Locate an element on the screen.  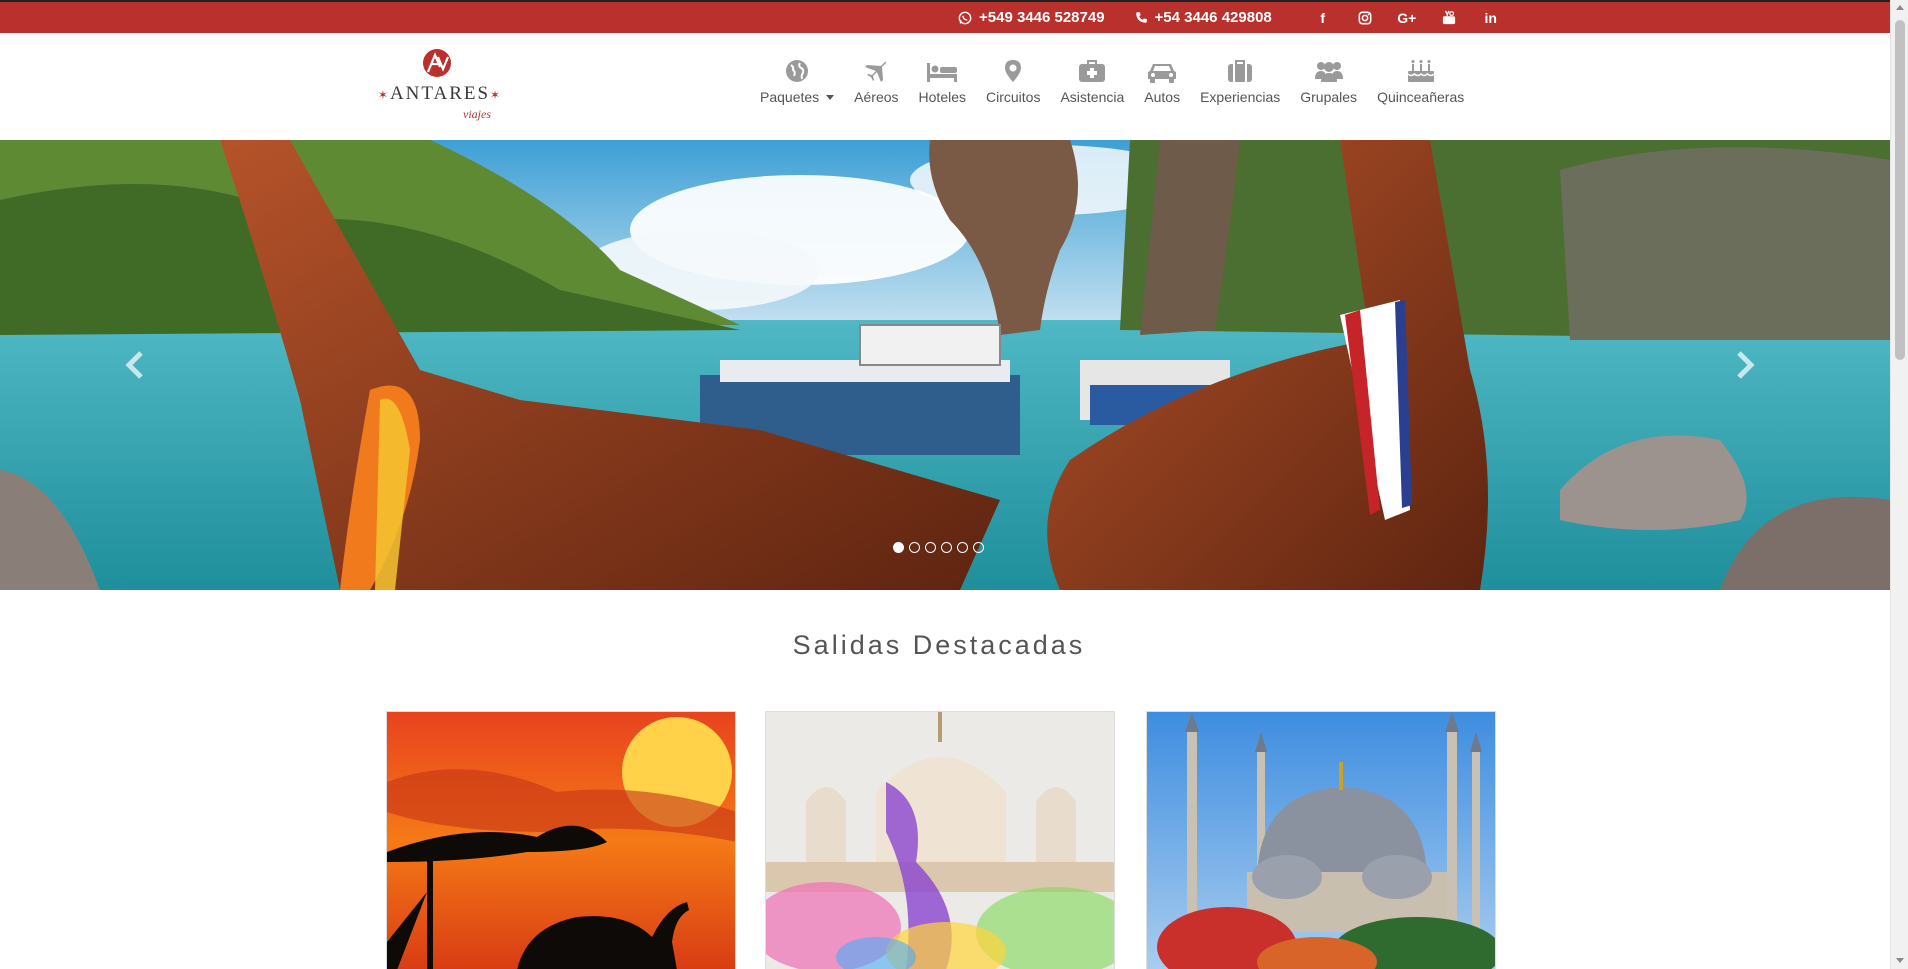
carousel-indicators is located at coordinates (941, 547).